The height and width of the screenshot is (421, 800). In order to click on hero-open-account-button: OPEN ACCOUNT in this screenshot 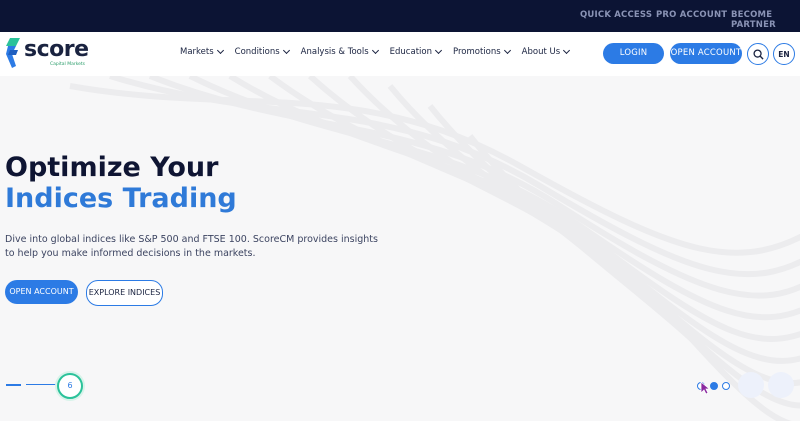, I will do `click(41, 292)`.